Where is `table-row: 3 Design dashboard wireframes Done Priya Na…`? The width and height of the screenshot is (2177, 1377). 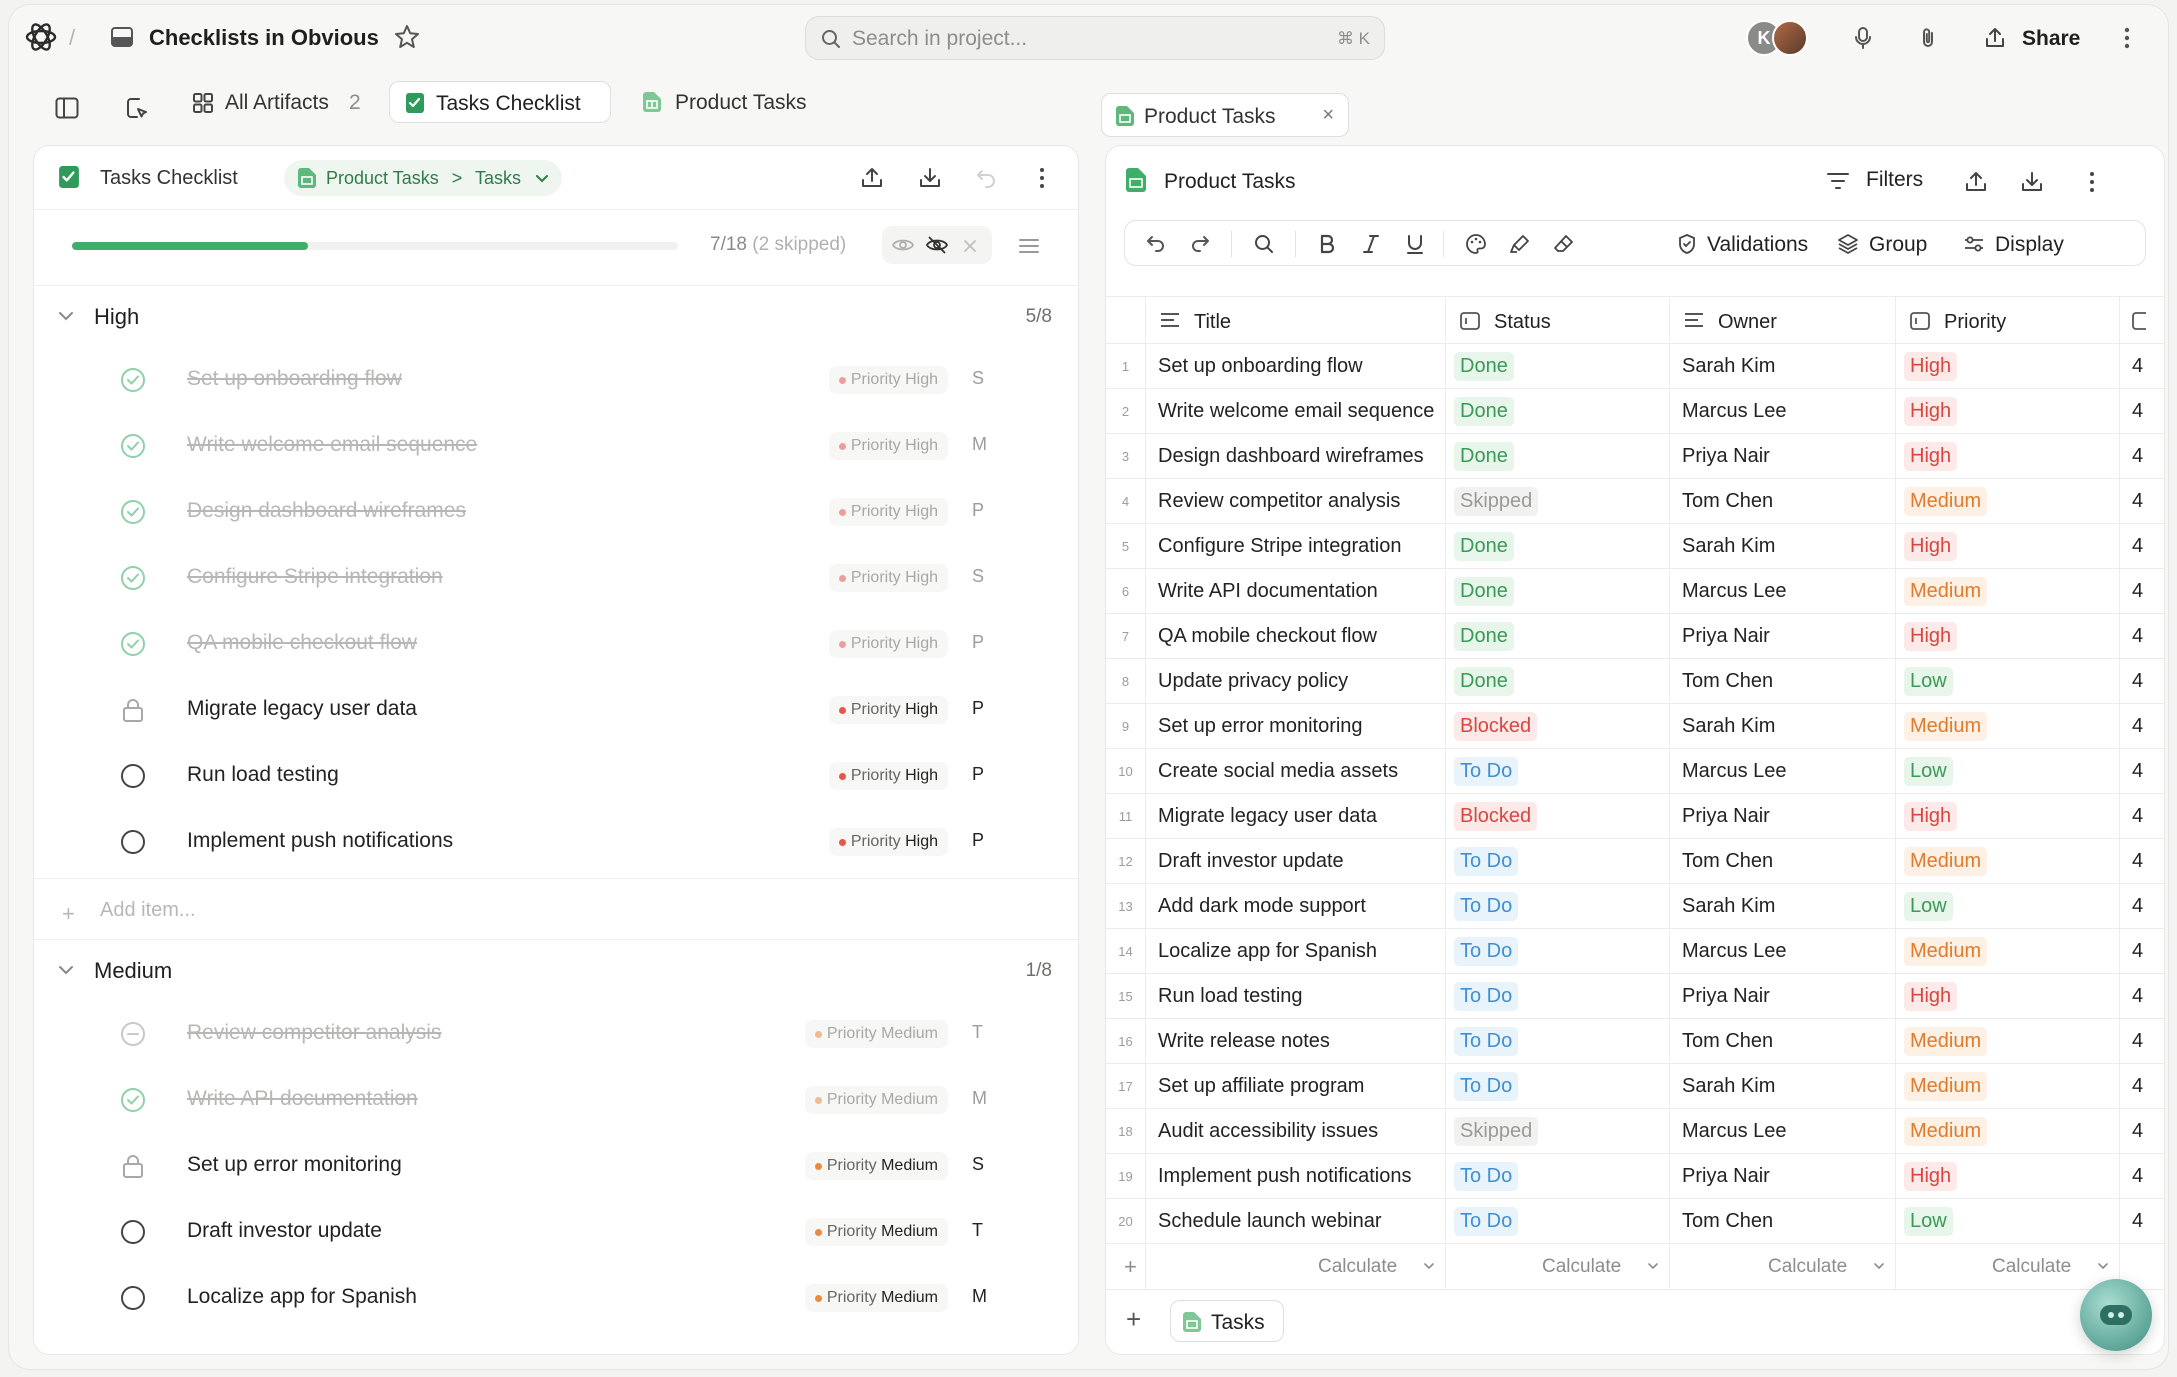
table-row: 3 Design dashboard wireframes Done Priya Na… is located at coordinates (1635, 456).